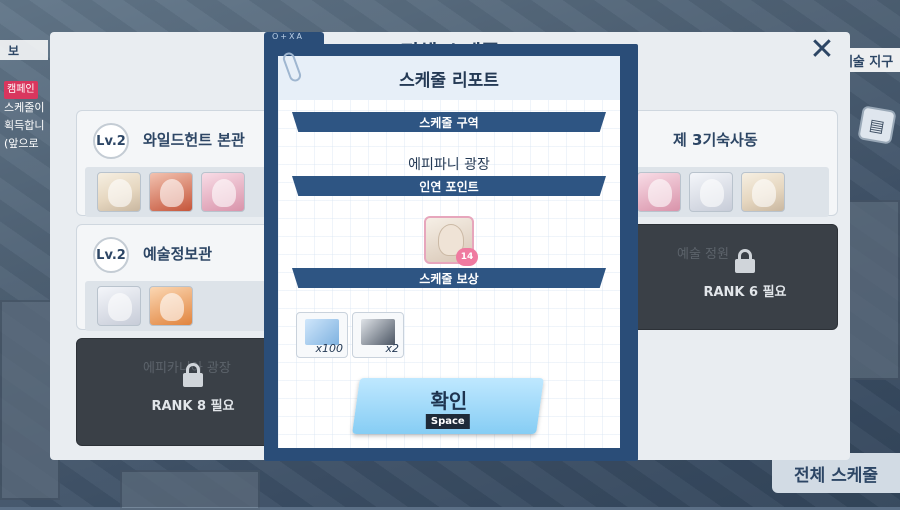 Image resolution: width=900 pixels, height=510 pixels. What do you see at coordinates (193, 406) in the screenshot?
I see `rank-requirement: RANK 8 필요` at bounding box center [193, 406].